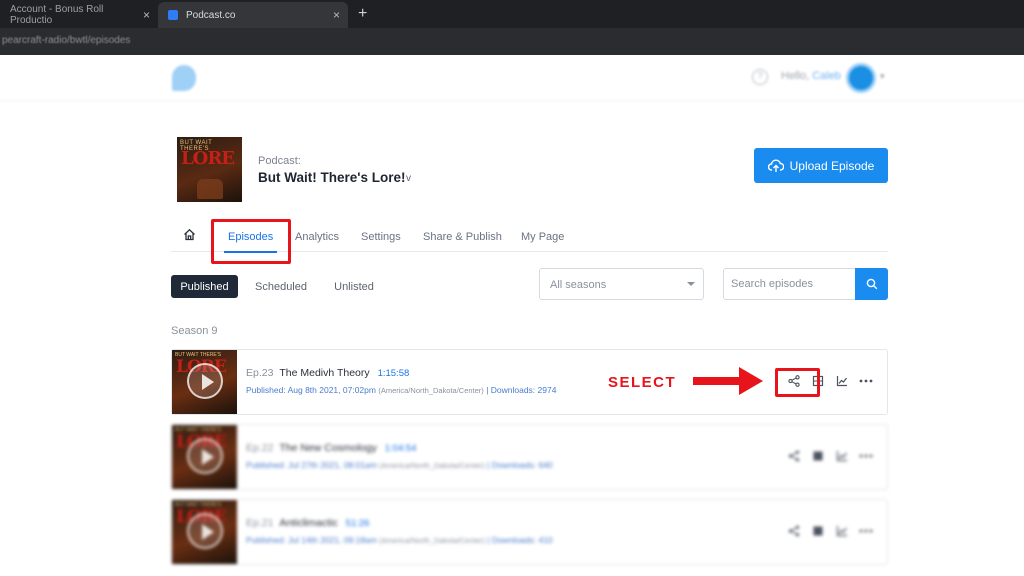  I want to click on season-heading: Season 9, so click(194, 331).